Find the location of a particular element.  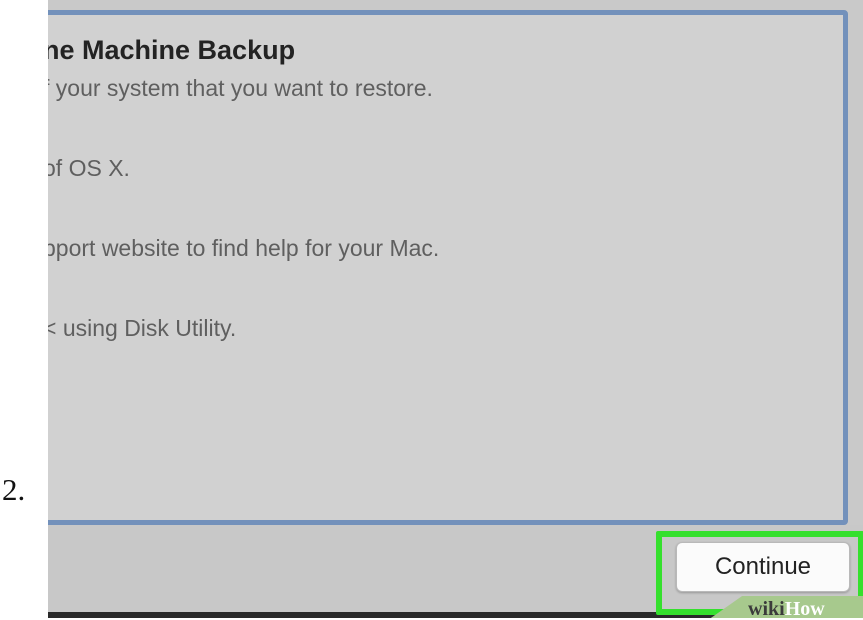

wikihow-wiki-text: wiki is located at coordinates (766, 608).